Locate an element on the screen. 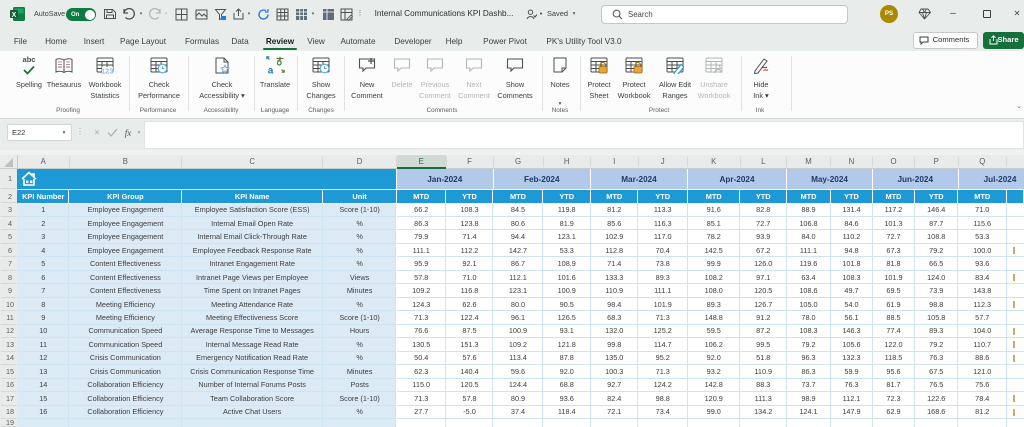  svg-text: a is located at coordinates (270, 71).